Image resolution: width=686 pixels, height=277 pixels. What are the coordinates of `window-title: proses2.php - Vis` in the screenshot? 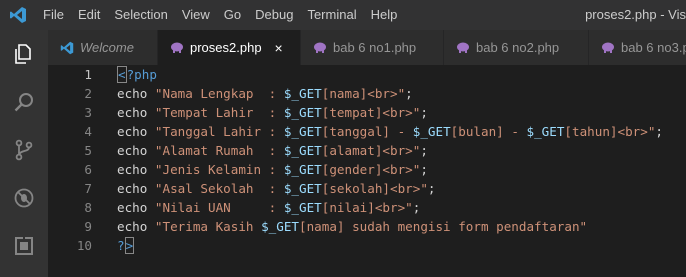 It's located at (635, 14).